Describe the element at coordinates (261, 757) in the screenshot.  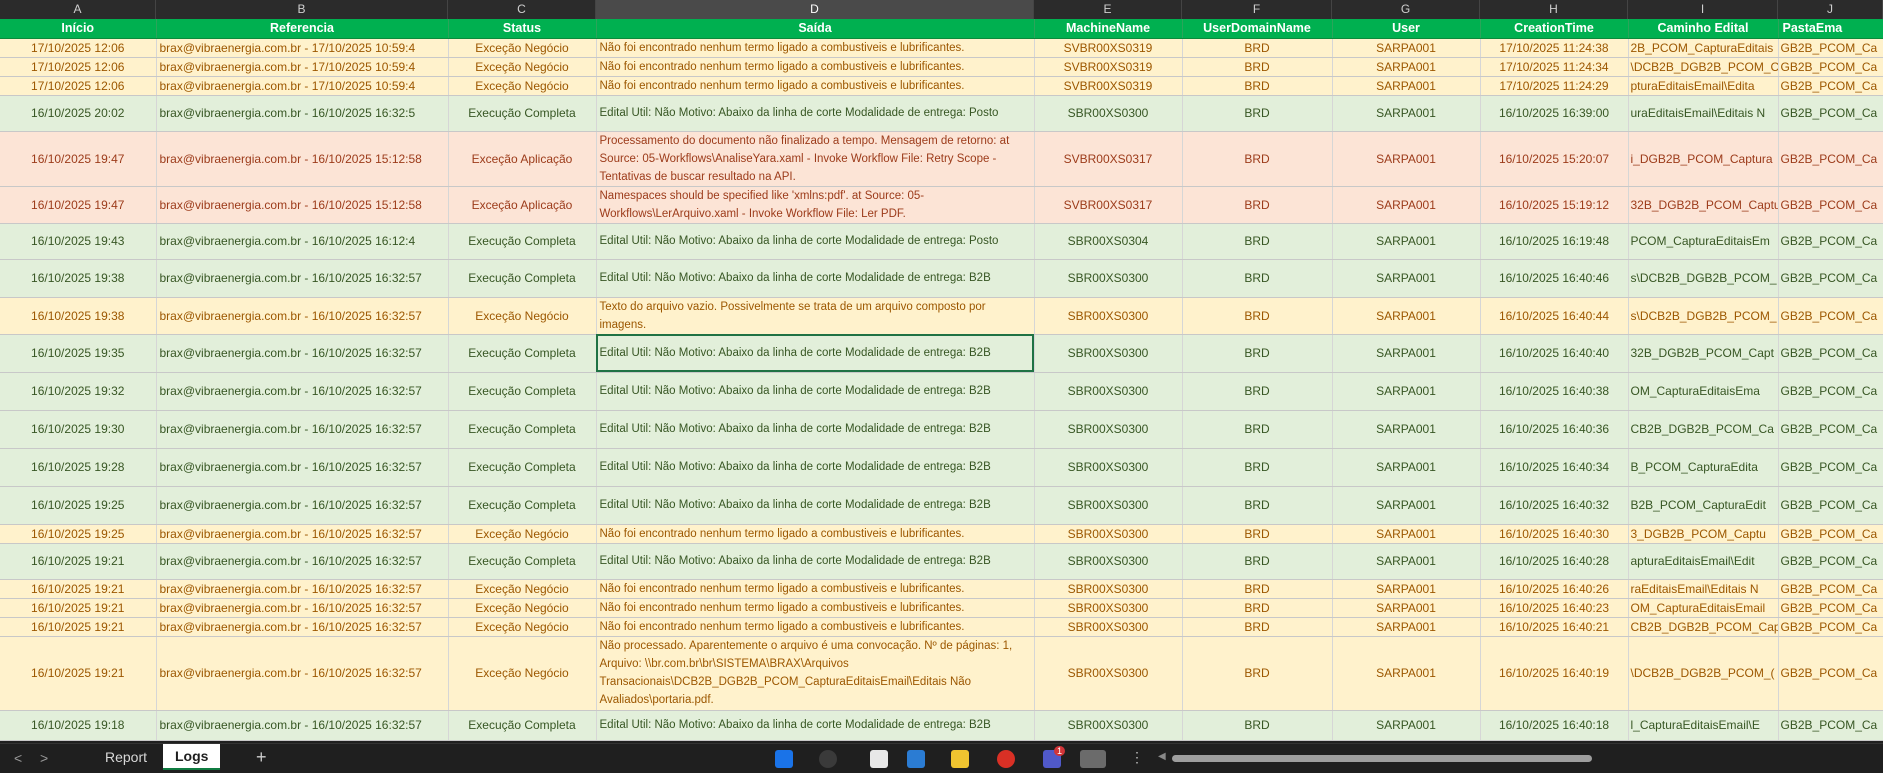
I see `add-sheet-icon: +` at that location.